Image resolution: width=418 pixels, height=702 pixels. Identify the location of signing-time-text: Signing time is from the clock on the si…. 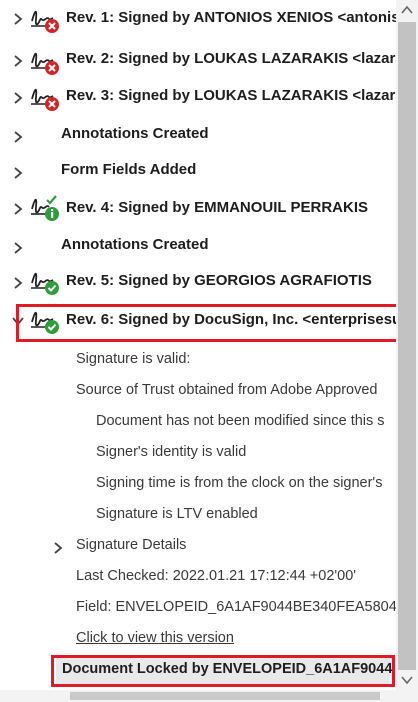
(239, 483).